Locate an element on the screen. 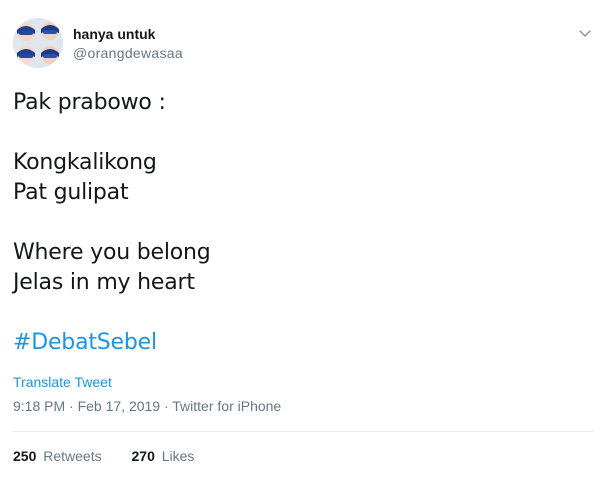 Image resolution: width=603 pixels, height=479 pixels. likes-count: 270 is located at coordinates (143, 456).